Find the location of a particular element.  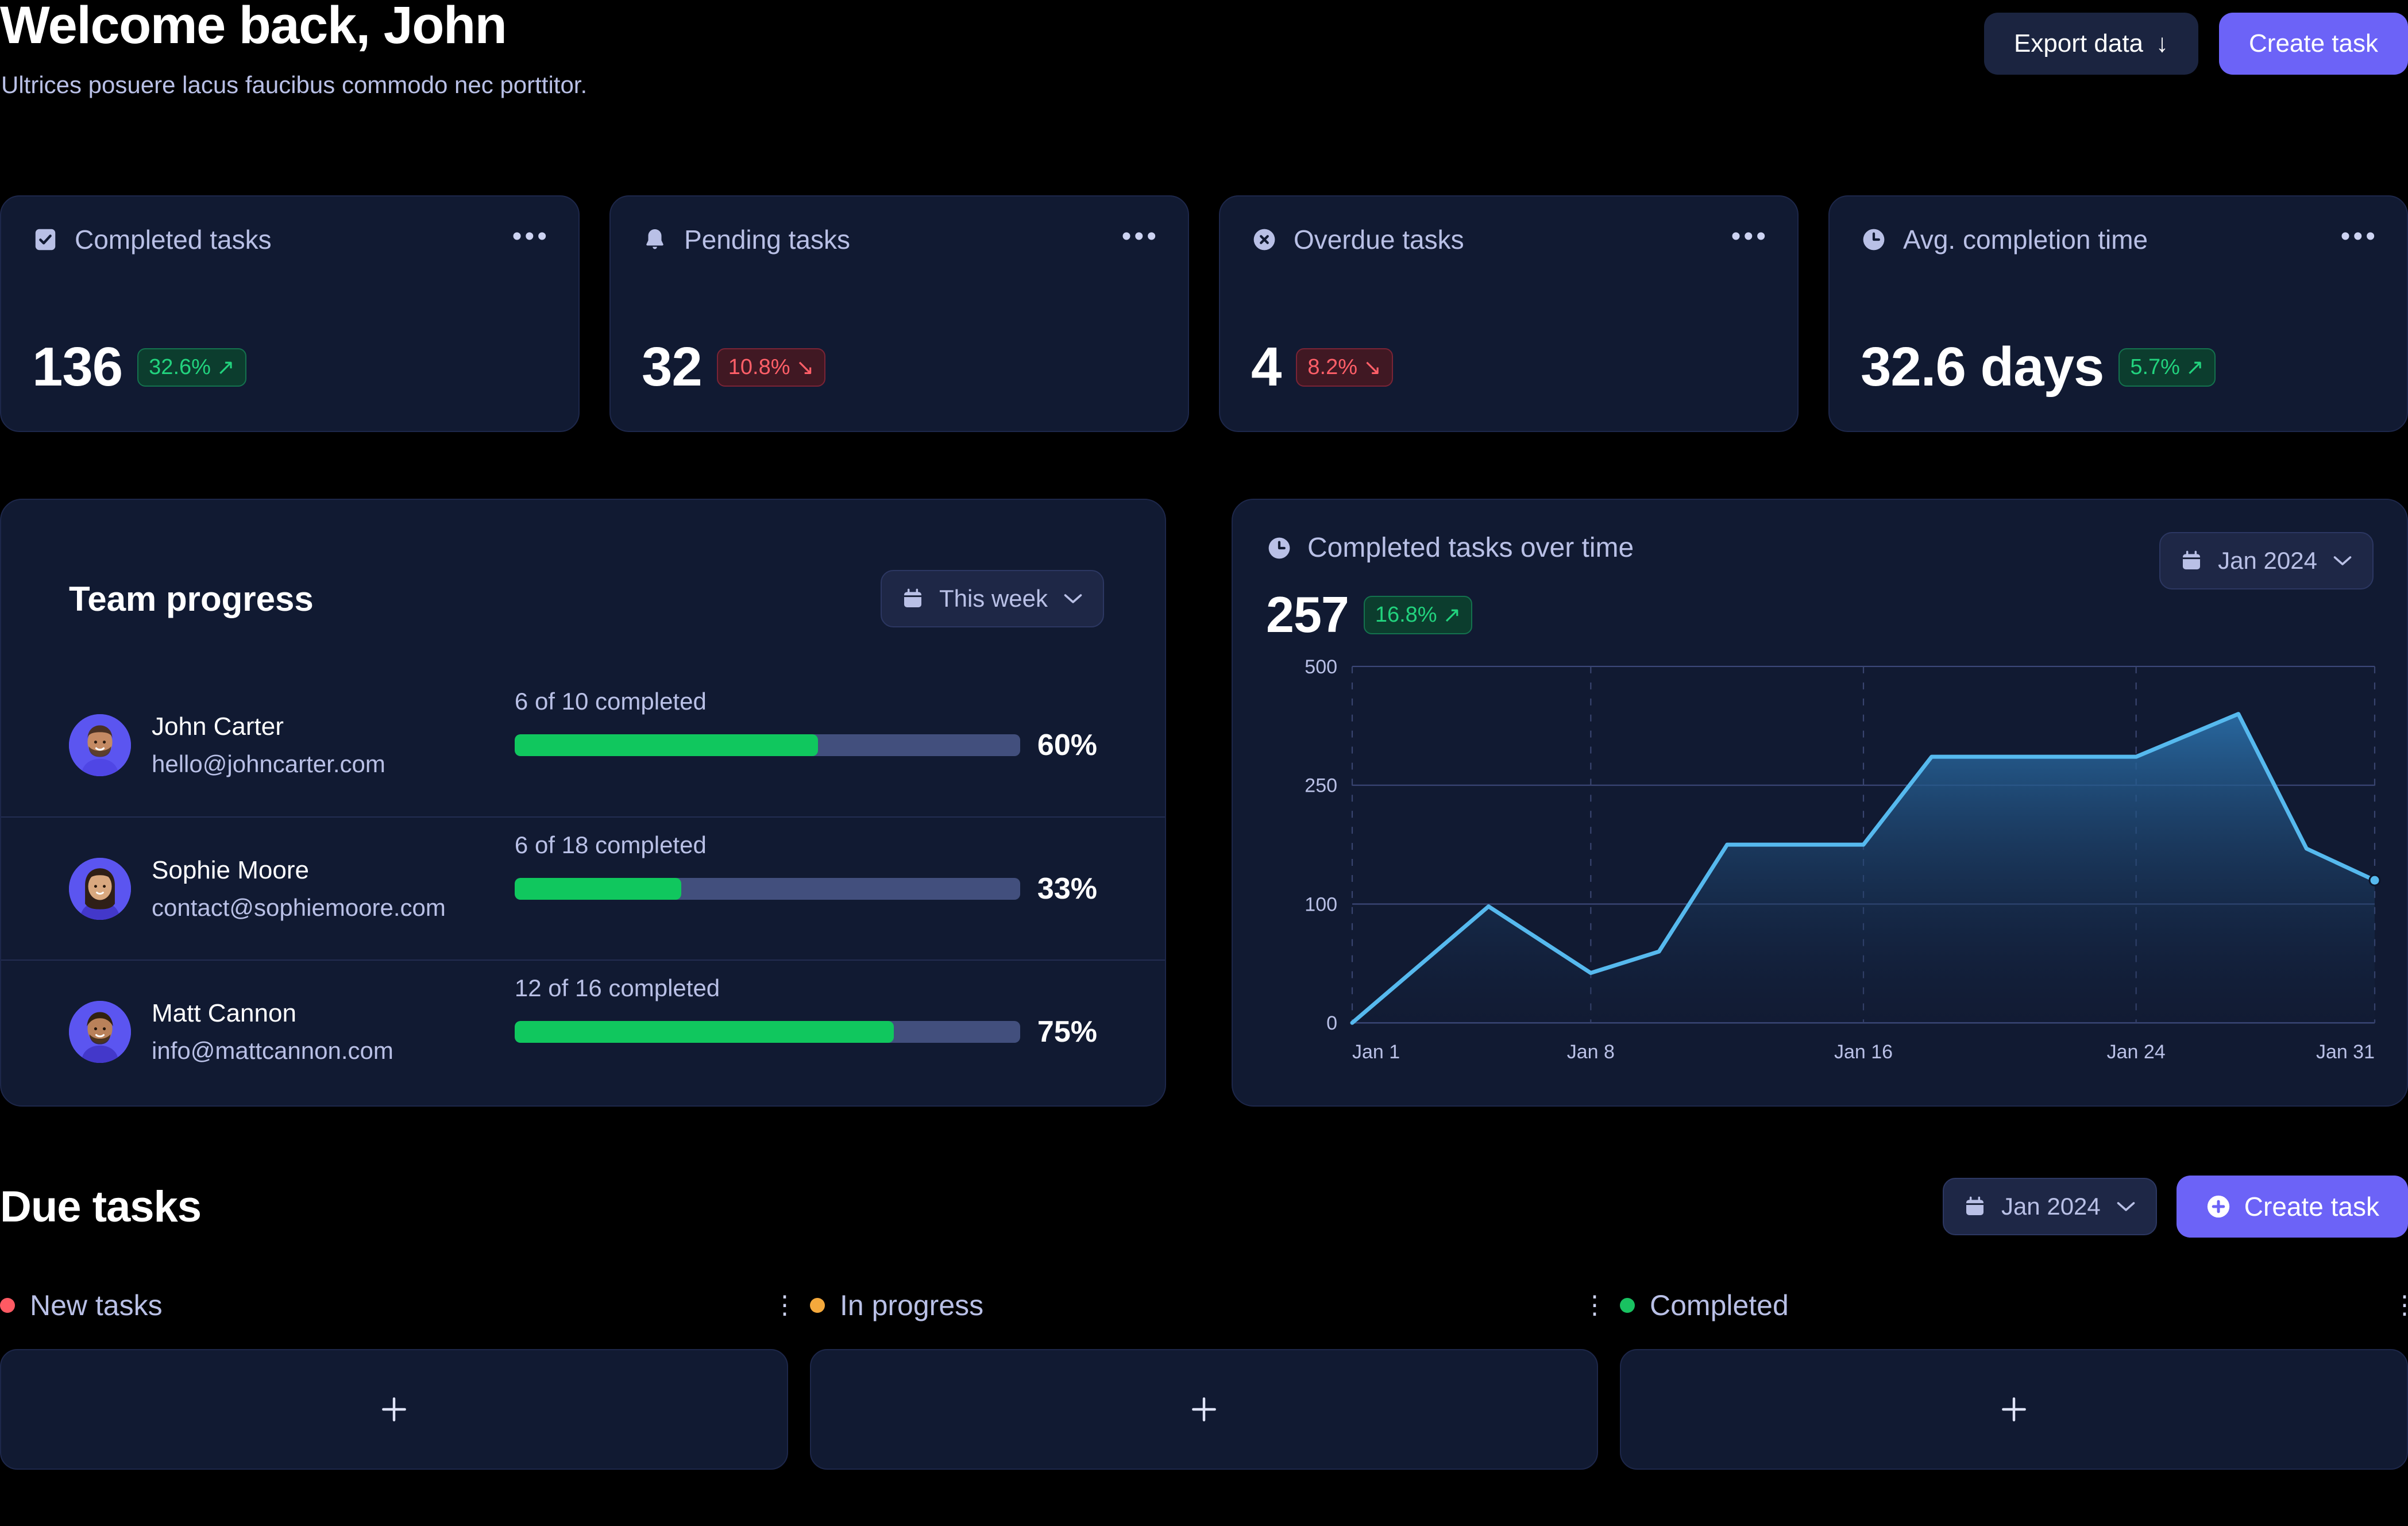

member-progress-row: 33% is located at coordinates (806, 889).